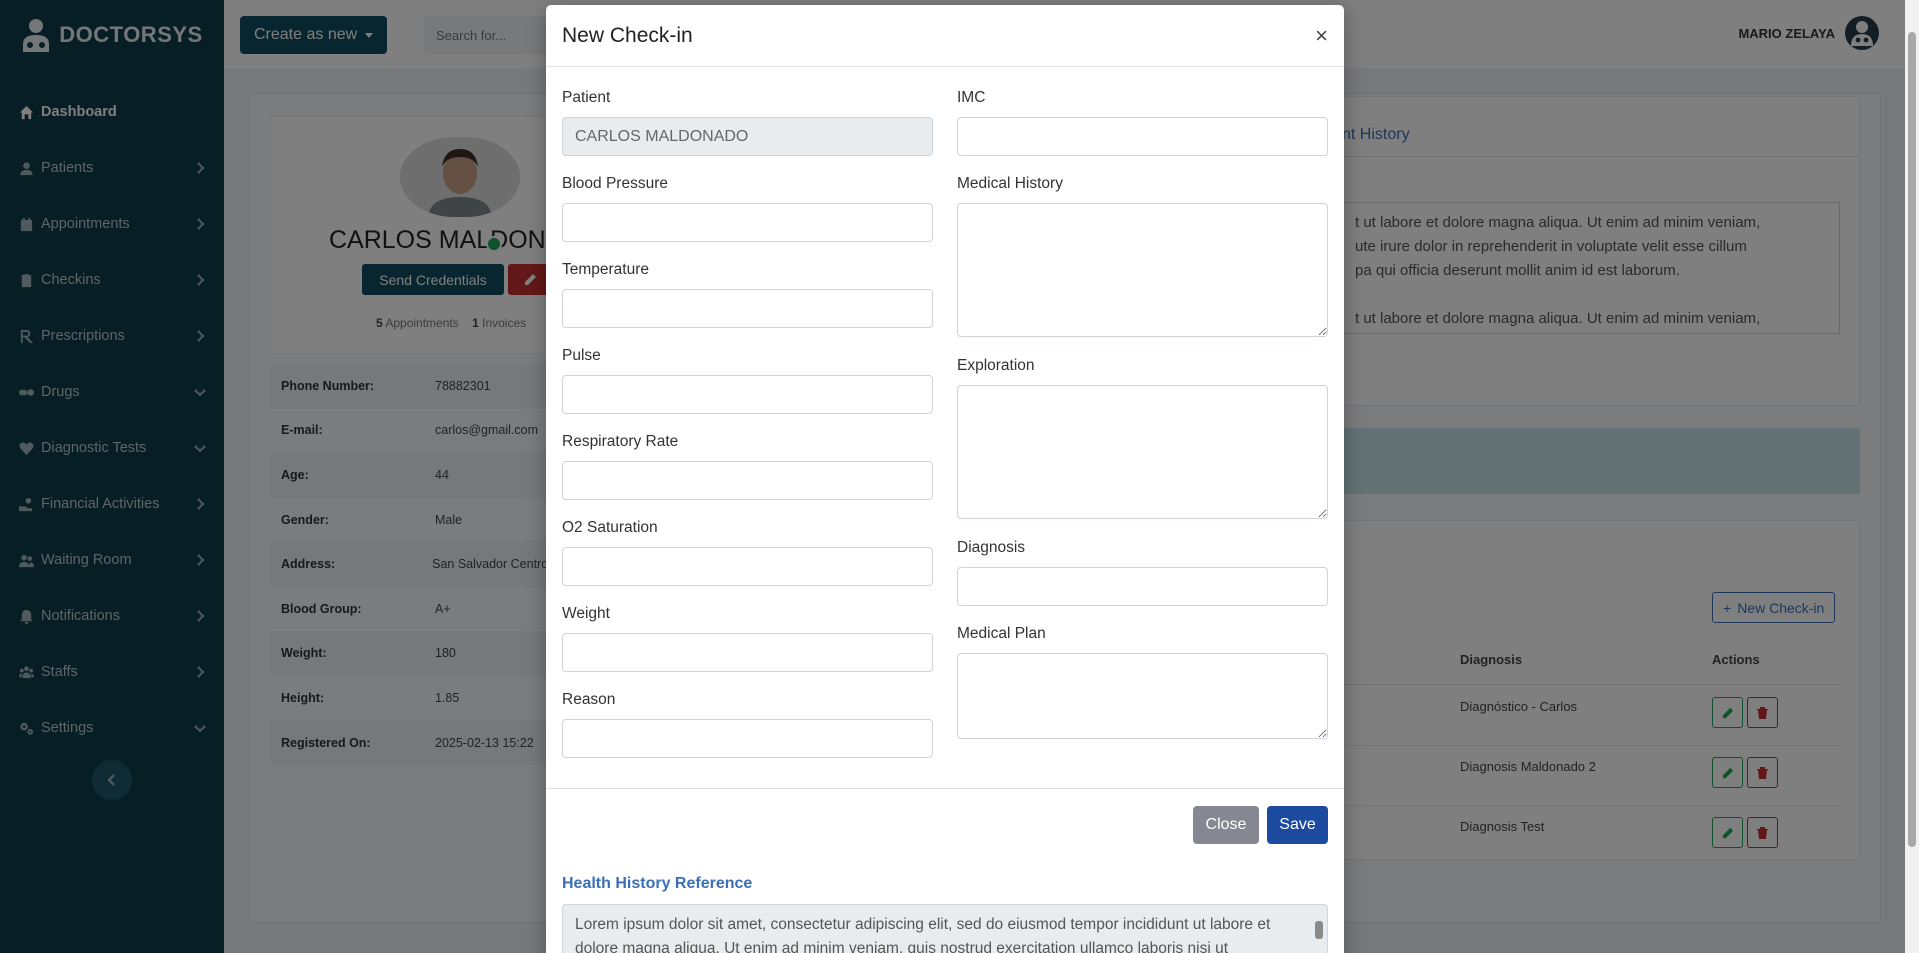 Image resolution: width=1919 pixels, height=953 pixels. What do you see at coordinates (586, 613) in the screenshot?
I see `weight-label: Weight` at bounding box center [586, 613].